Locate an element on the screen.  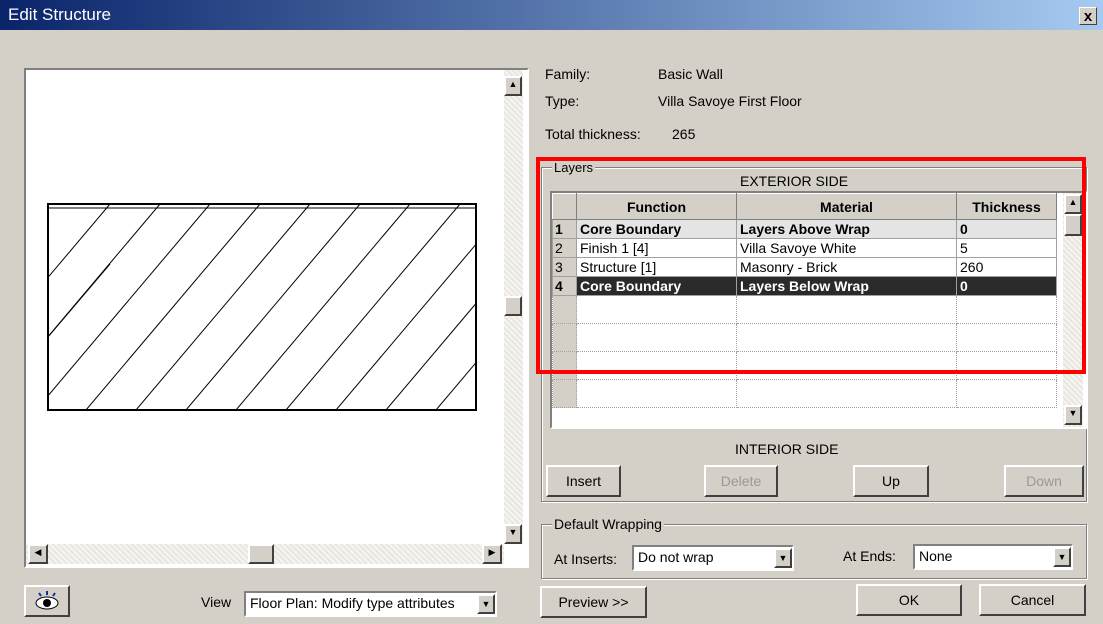
at-inserts-select: Do not wrap ▼ is located at coordinates (713, 558).